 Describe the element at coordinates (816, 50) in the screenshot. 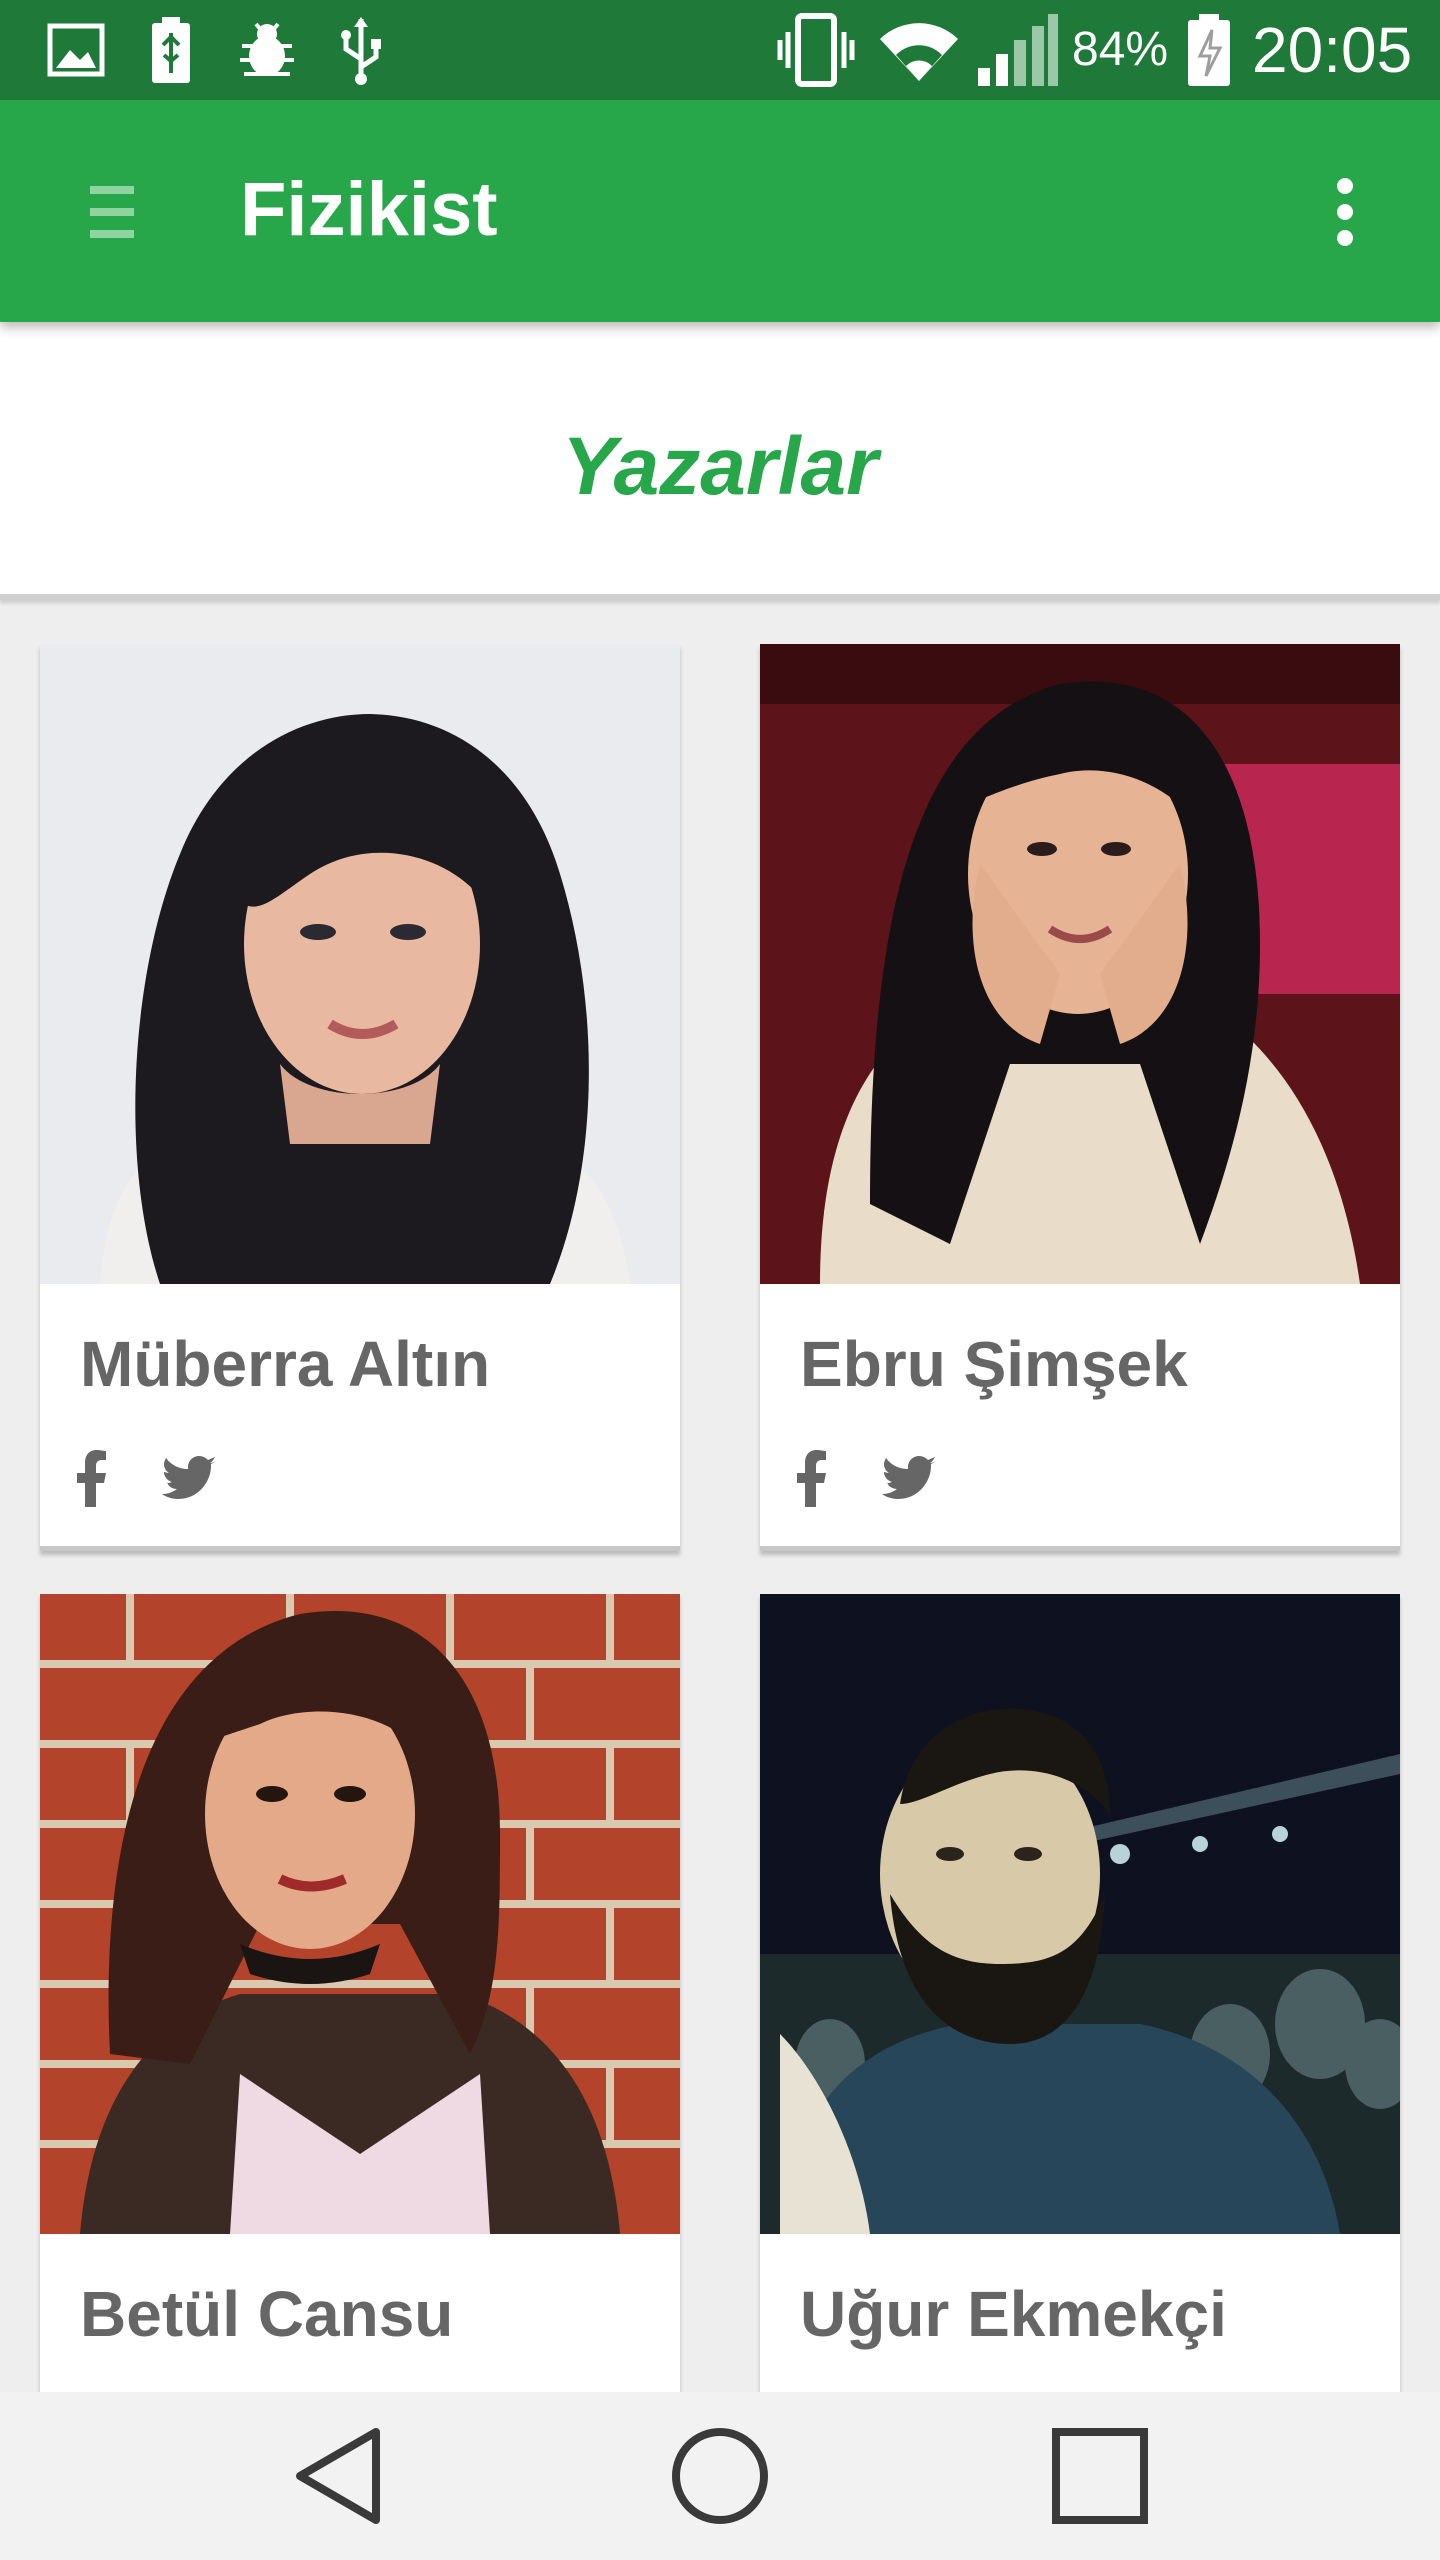

I see `vibrate-icon` at that location.